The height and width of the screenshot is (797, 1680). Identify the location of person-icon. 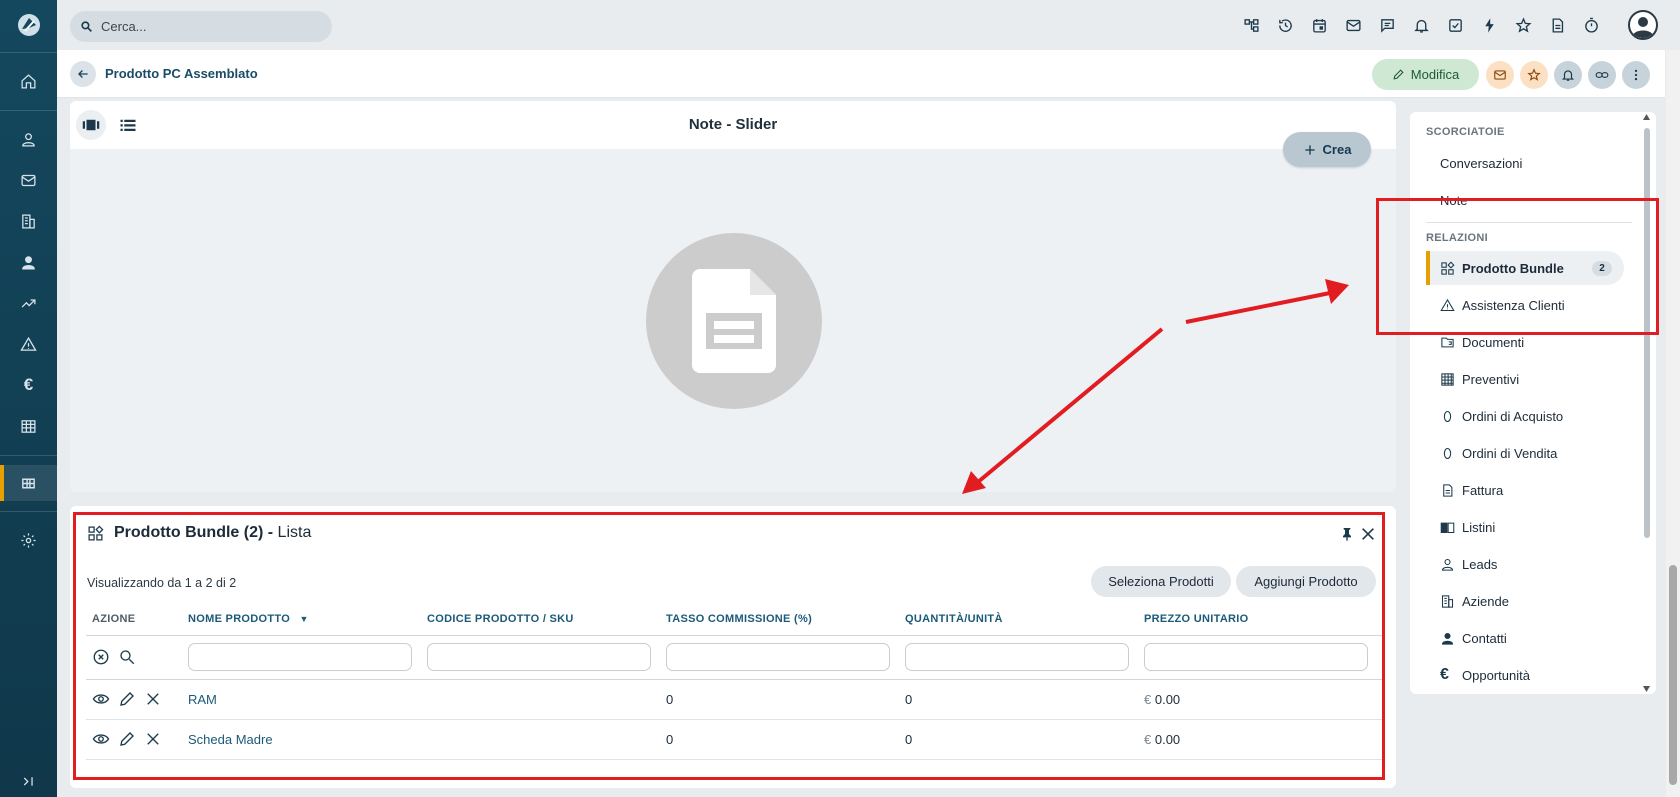
(28, 262).